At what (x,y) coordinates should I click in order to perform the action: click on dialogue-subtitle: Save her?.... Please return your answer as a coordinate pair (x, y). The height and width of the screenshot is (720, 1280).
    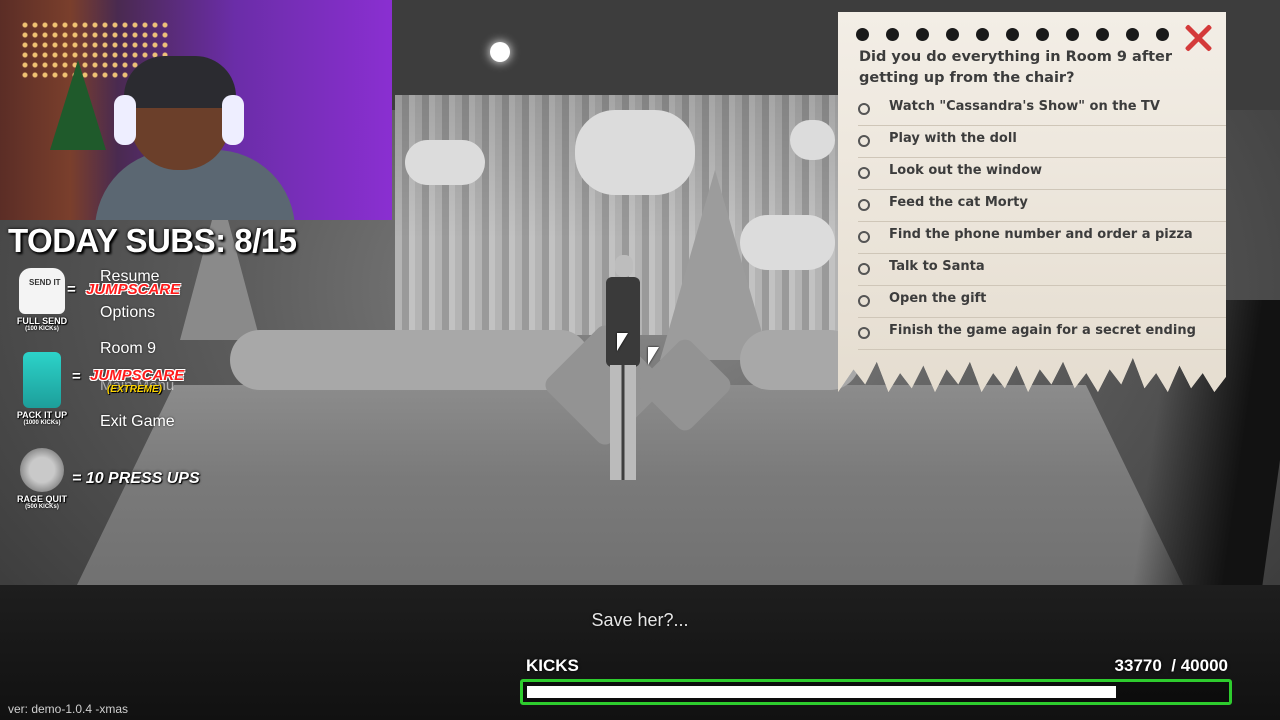
    Looking at the image, I should click on (640, 620).